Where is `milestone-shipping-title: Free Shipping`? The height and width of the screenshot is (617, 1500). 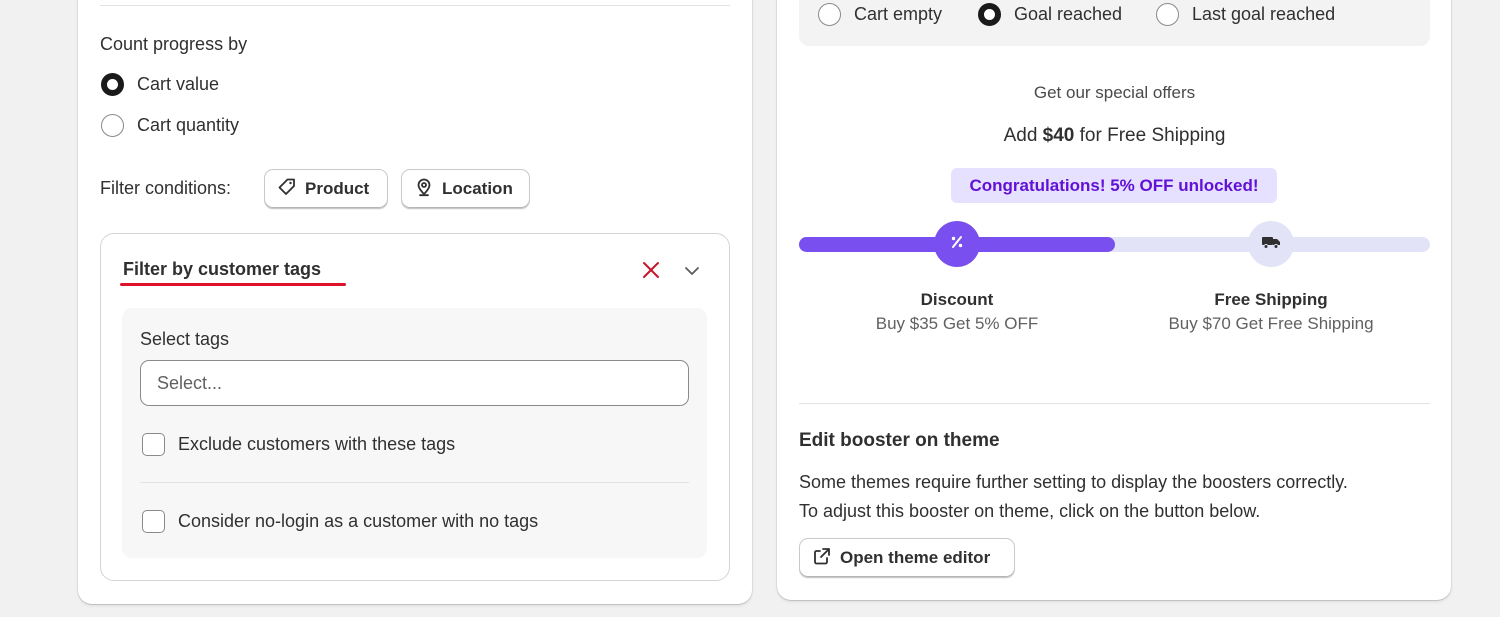 milestone-shipping-title: Free Shipping is located at coordinates (1271, 299).